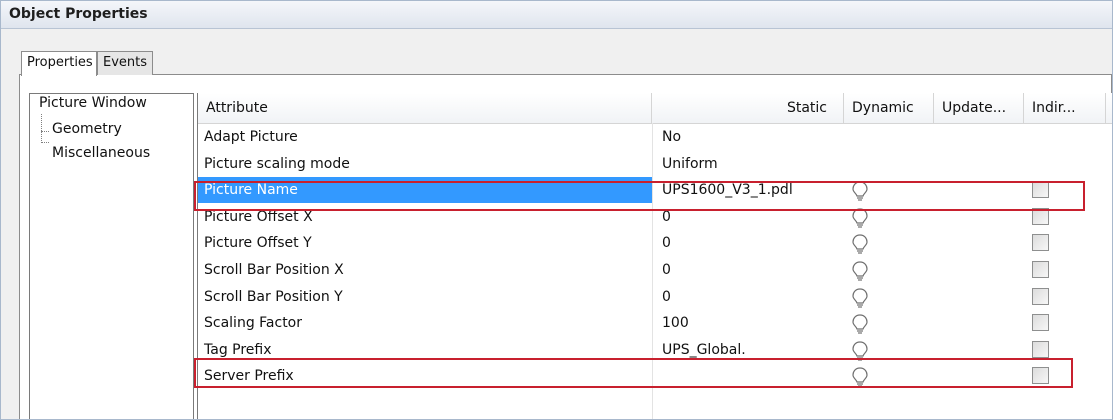  What do you see at coordinates (425, 297) in the screenshot?
I see `attribute-cell: Scroll Bar Position Y` at bounding box center [425, 297].